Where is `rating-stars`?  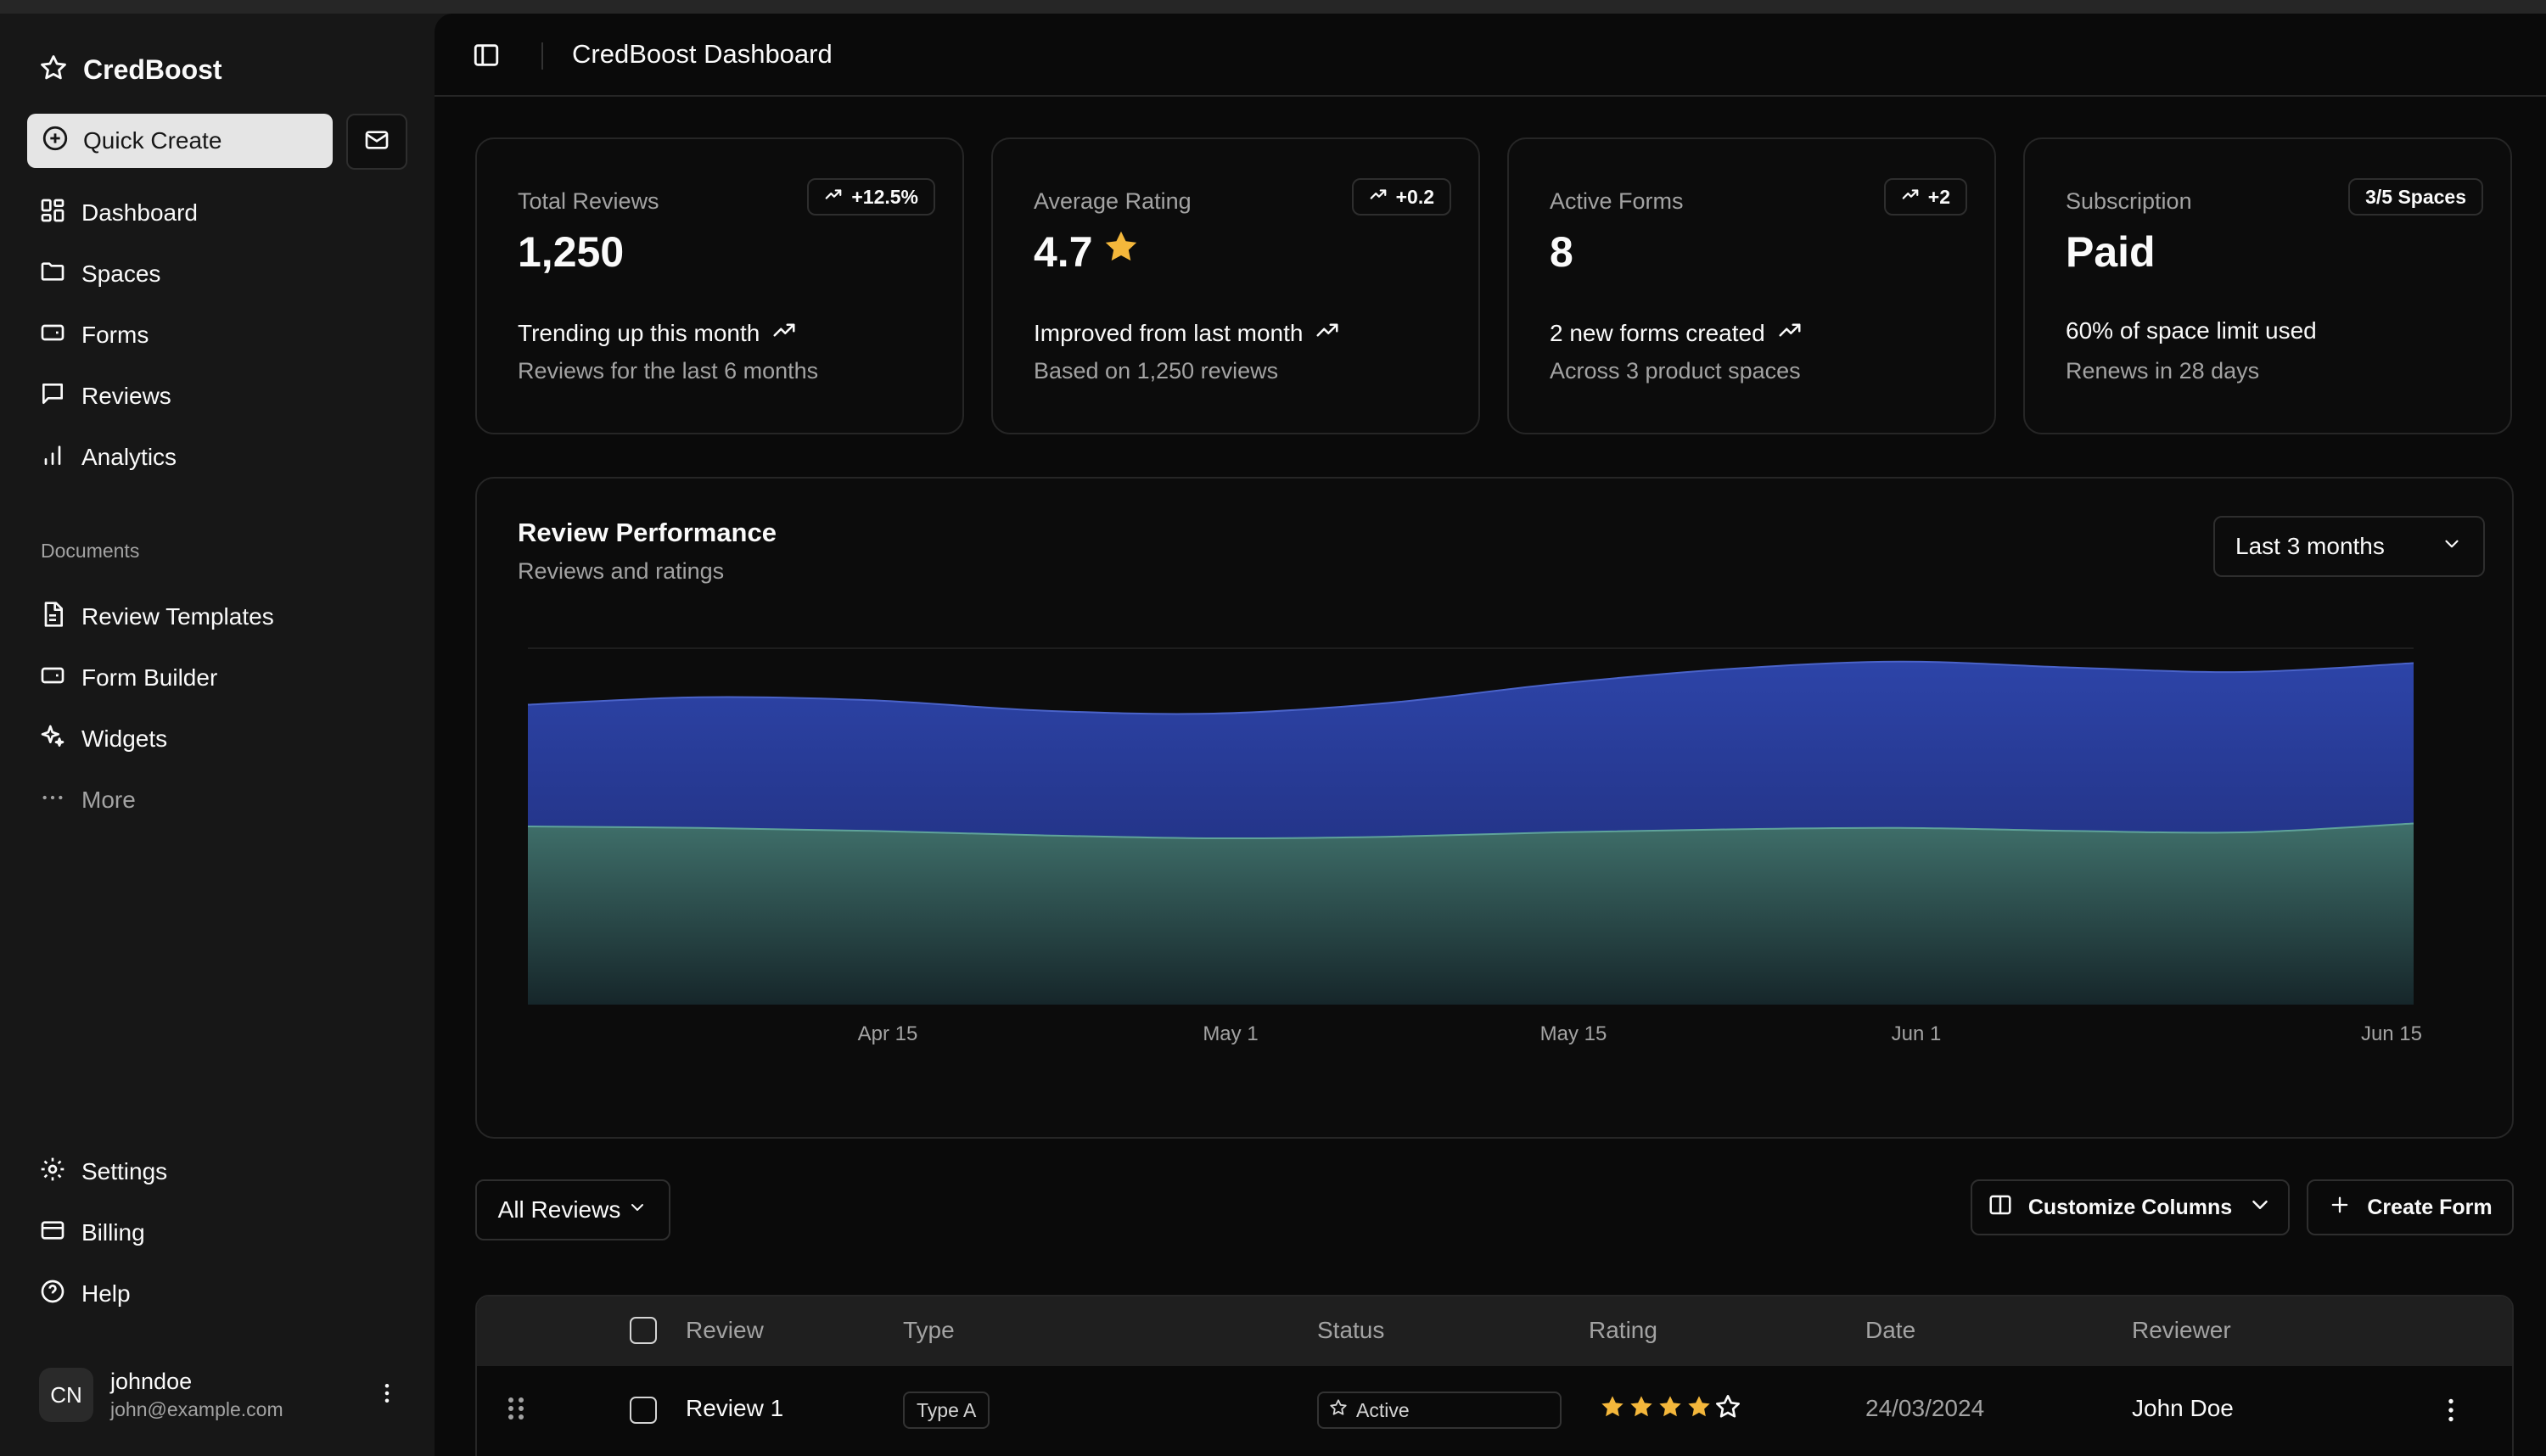 rating-stars is located at coordinates (1670, 1409).